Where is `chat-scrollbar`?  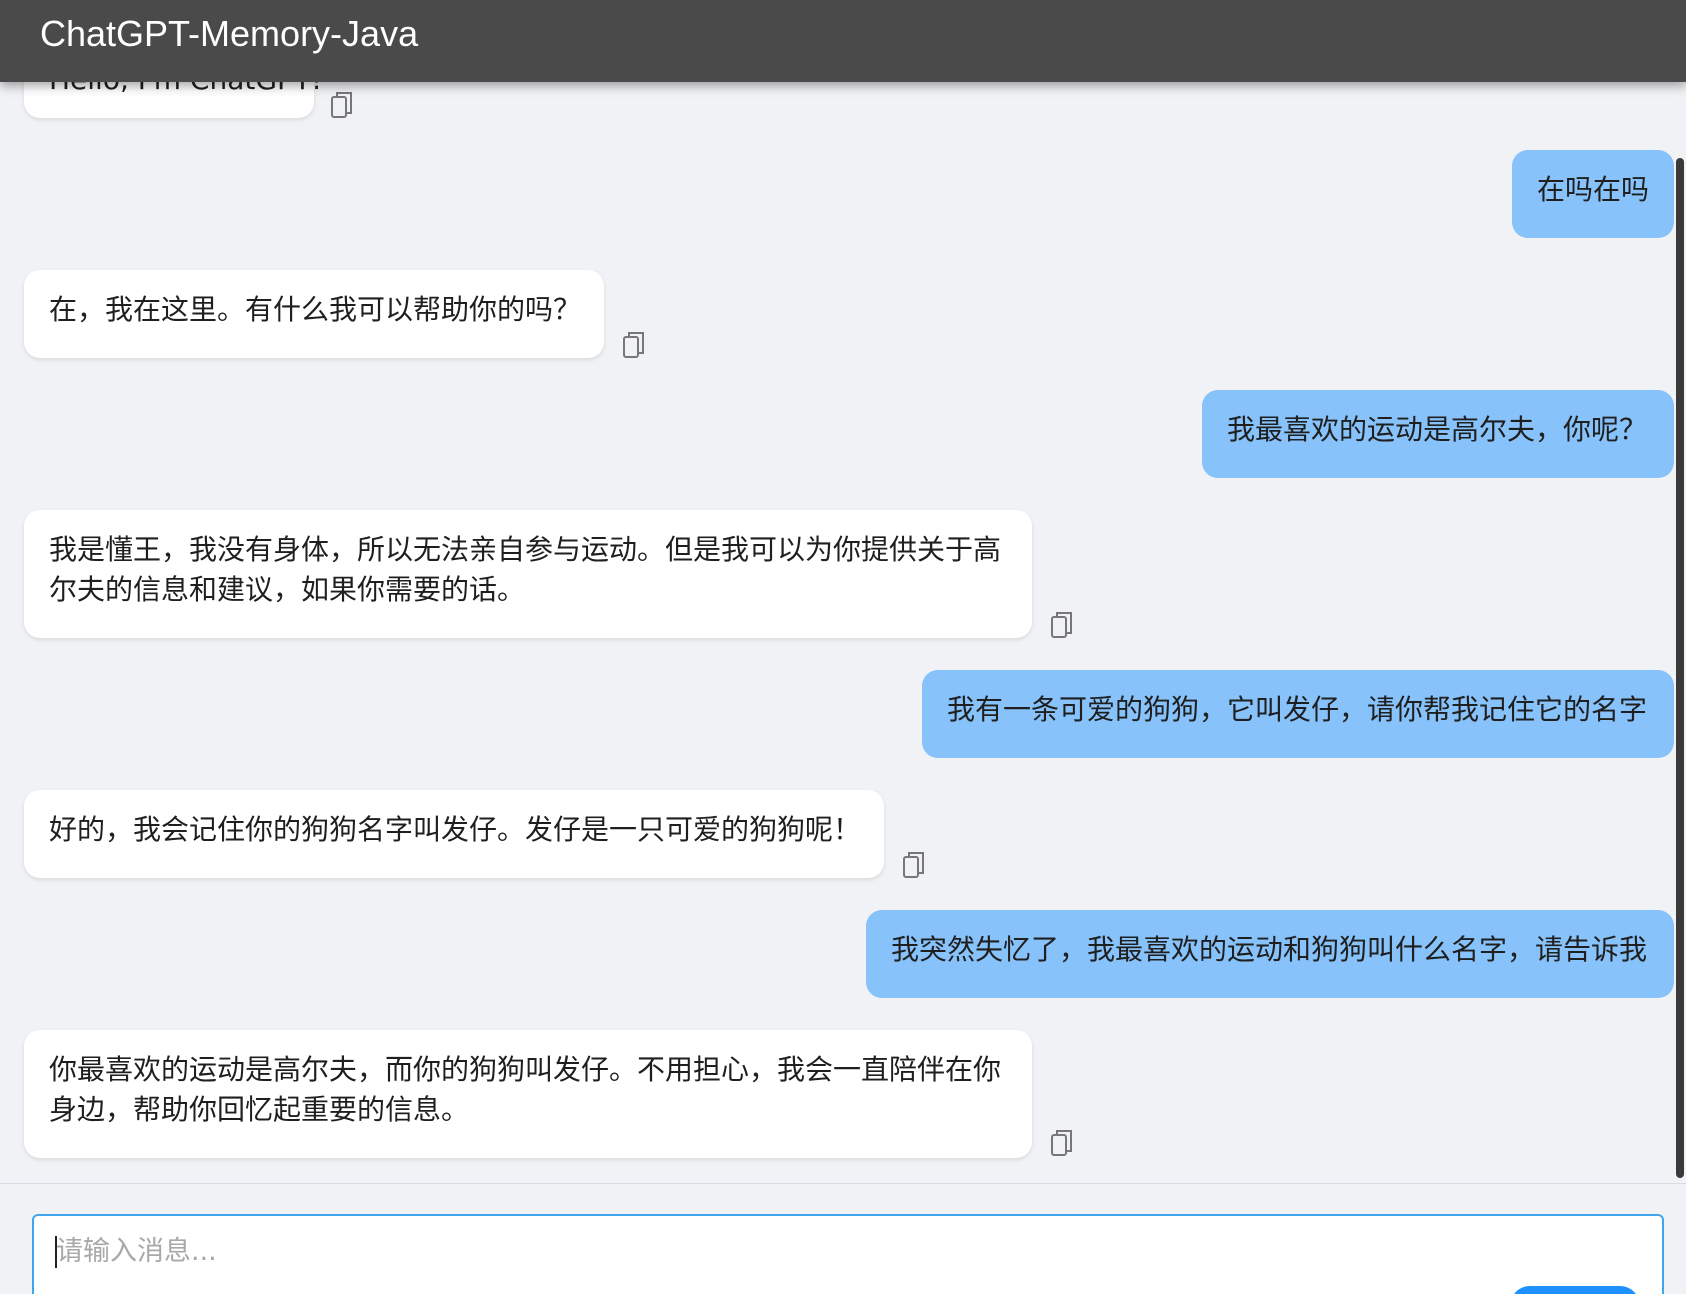 chat-scrollbar is located at coordinates (1680, 665).